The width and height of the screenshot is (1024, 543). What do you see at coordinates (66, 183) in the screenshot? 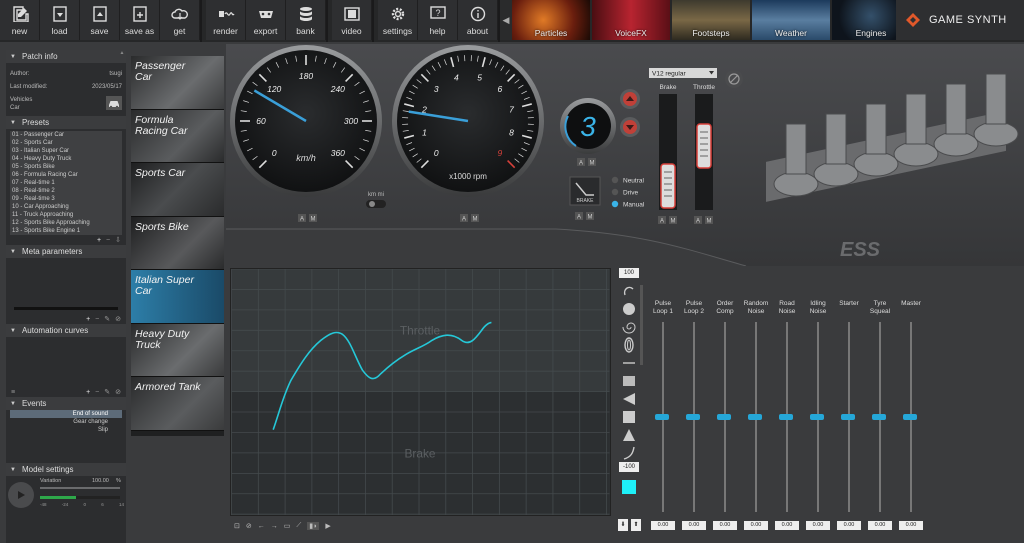
I see `preset-item: 07 - Real-time 1` at bounding box center [66, 183].